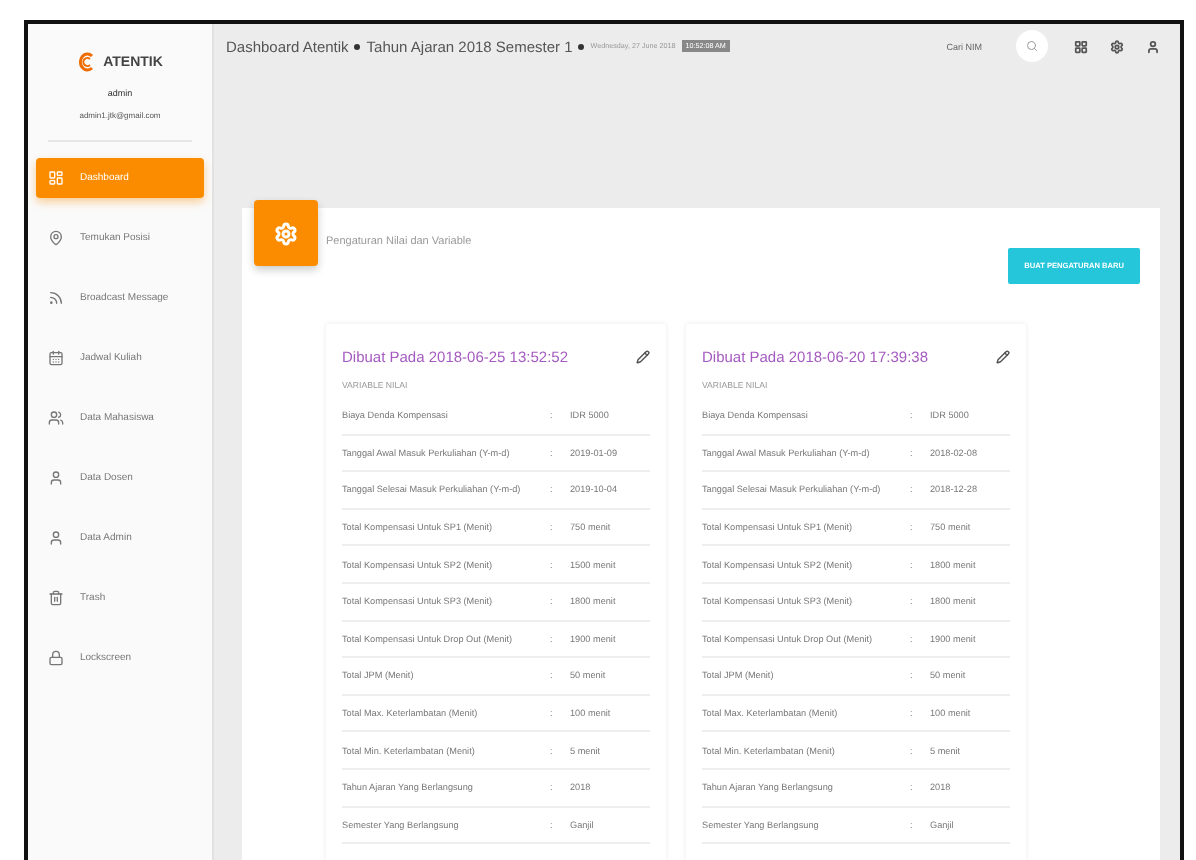 This screenshot has height=860, width=1196. Describe the element at coordinates (56, 418) in the screenshot. I see `users-icon` at that location.